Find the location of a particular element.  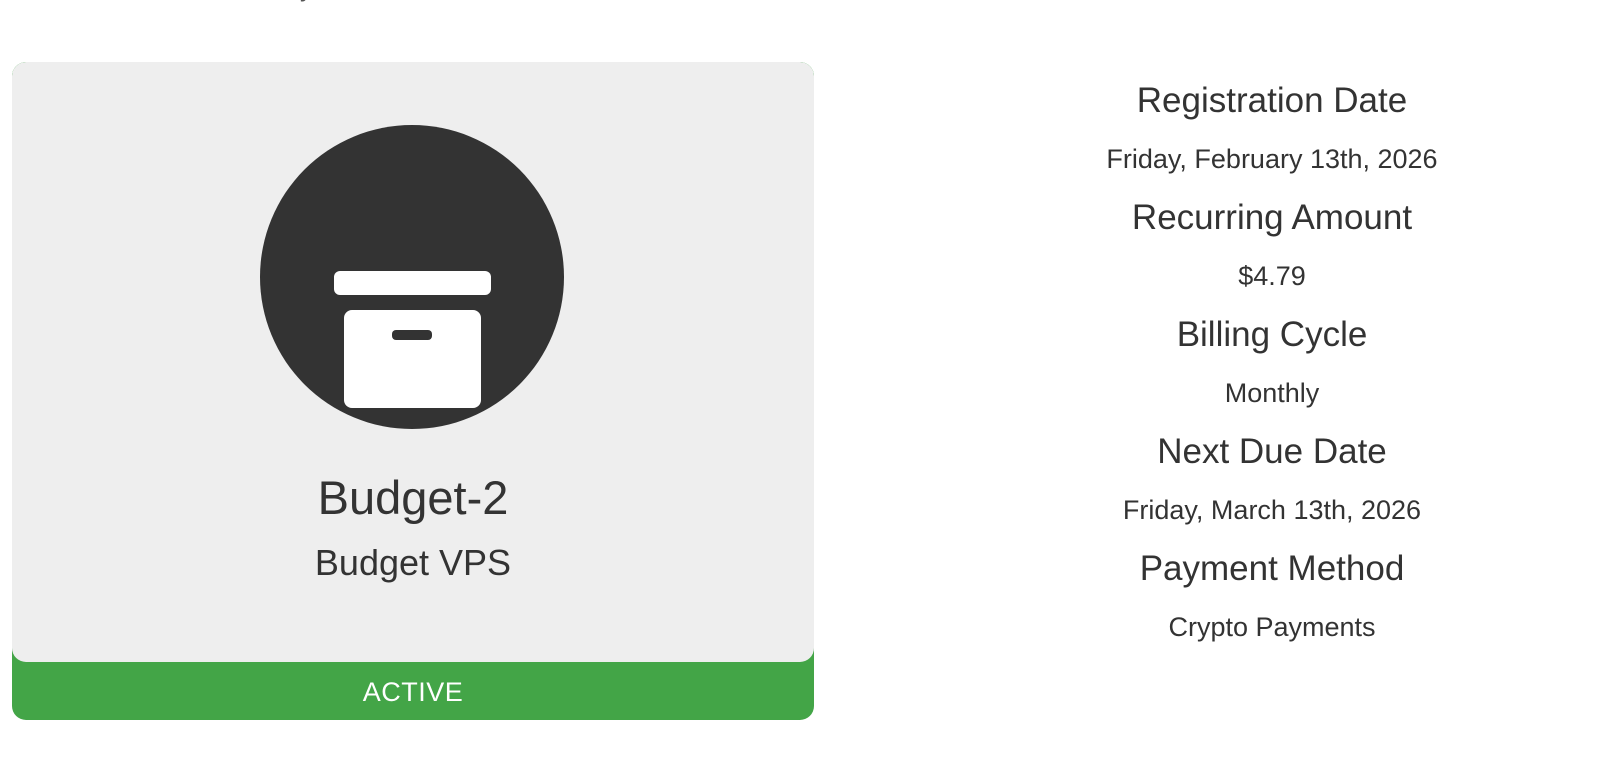

registration-date-label: Registration Date is located at coordinates (1272, 100).